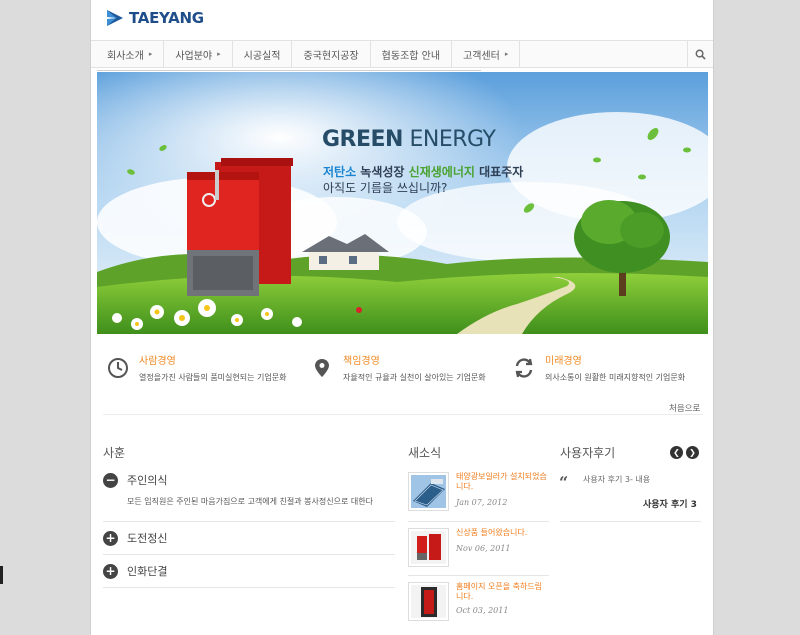 This screenshot has height=635, width=800. What do you see at coordinates (588, 453) in the screenshot?
I see `reviews-title: 사용자후기` at bounding box center [588, 453].